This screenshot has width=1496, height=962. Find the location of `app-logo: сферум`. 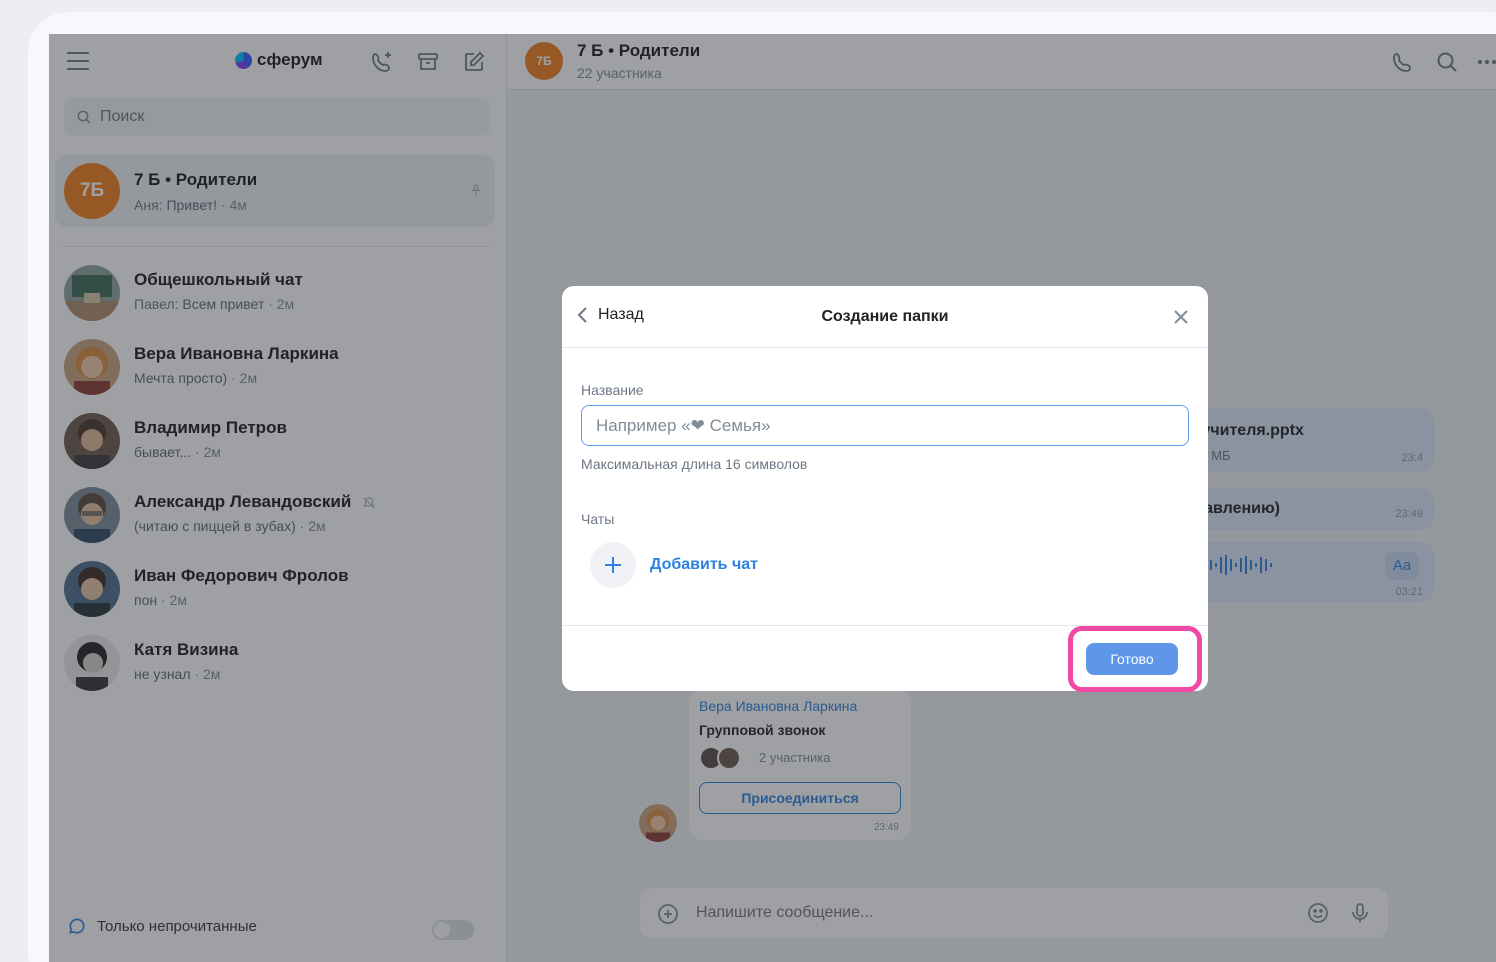

app-logo: сферум is located at coordinates (279, 60).